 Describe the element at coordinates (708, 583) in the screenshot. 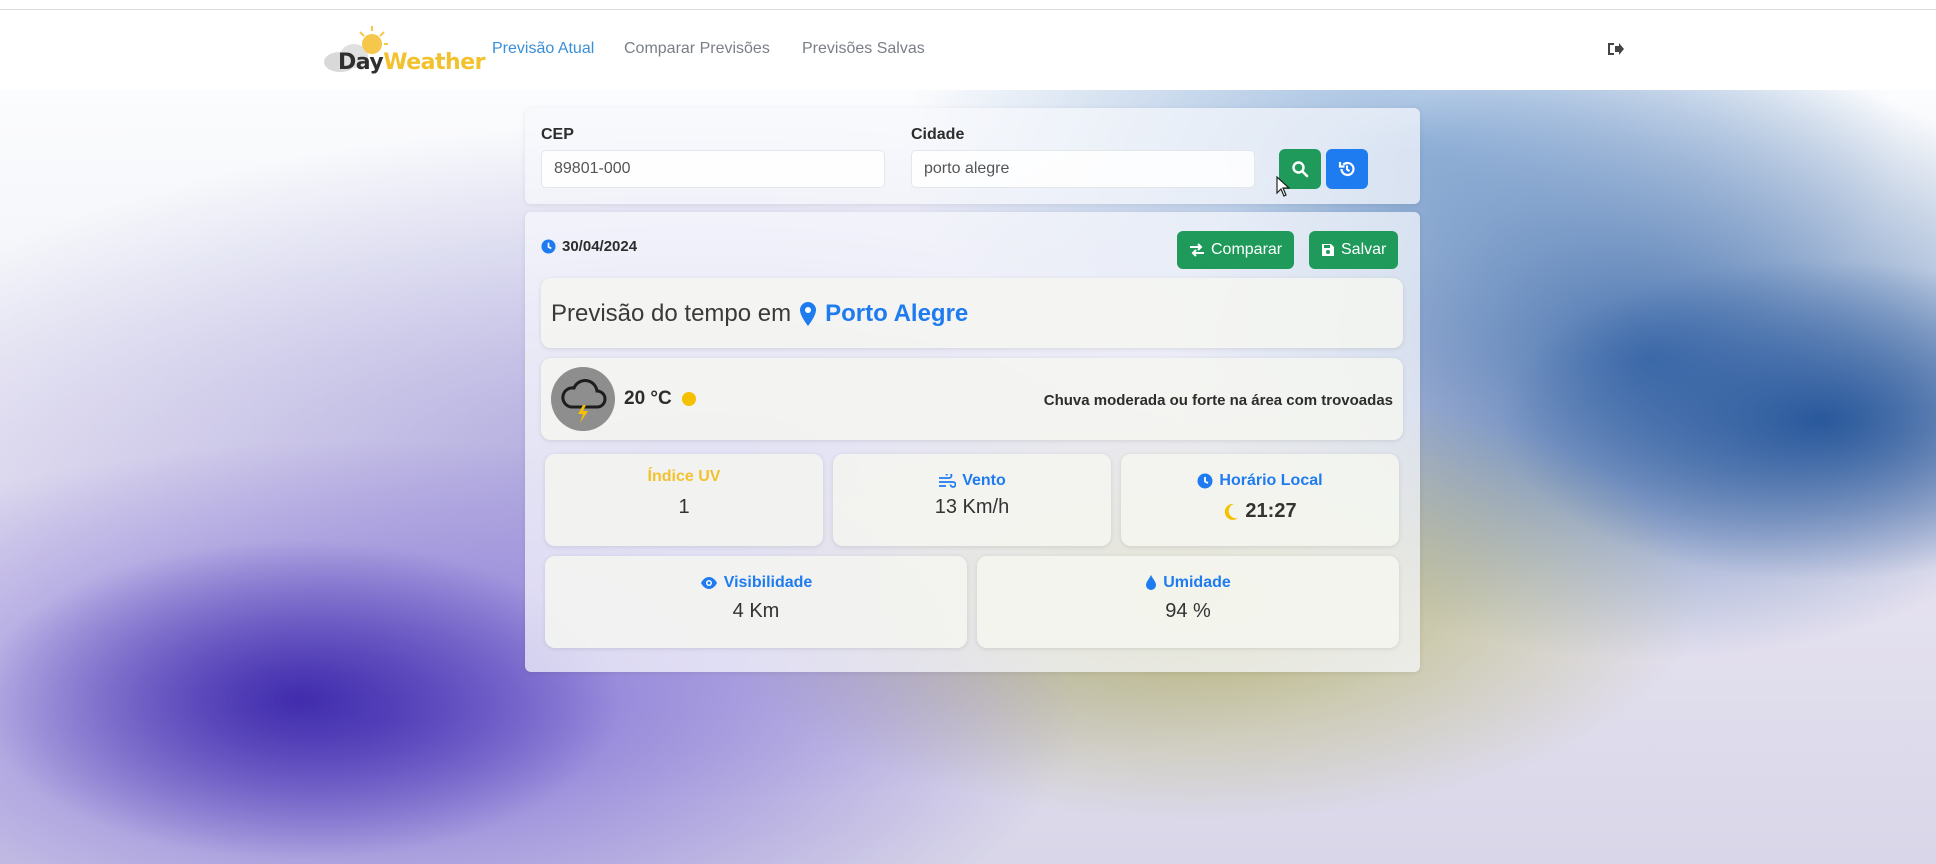

I see `eye-icon` at that location.